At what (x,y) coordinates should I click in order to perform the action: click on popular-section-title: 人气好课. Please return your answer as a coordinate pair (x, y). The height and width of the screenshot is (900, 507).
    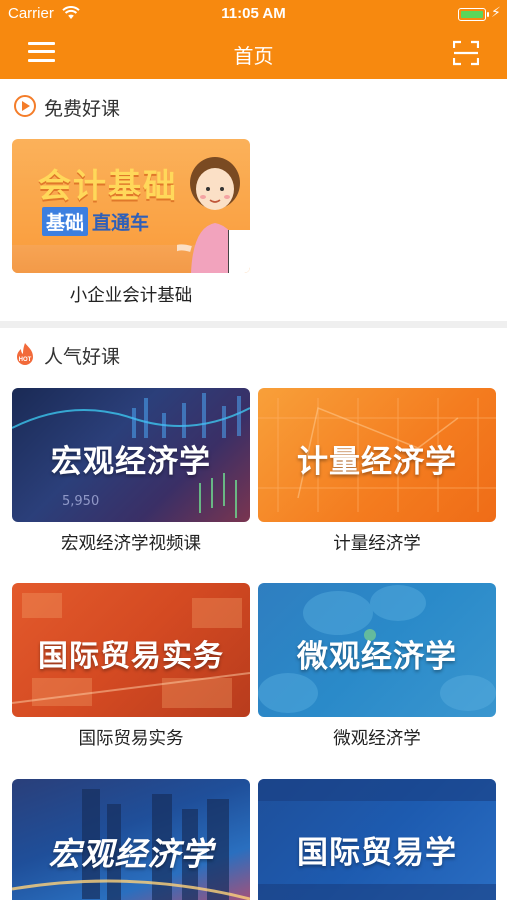
    Looking at the image, I should click on (82, 357).